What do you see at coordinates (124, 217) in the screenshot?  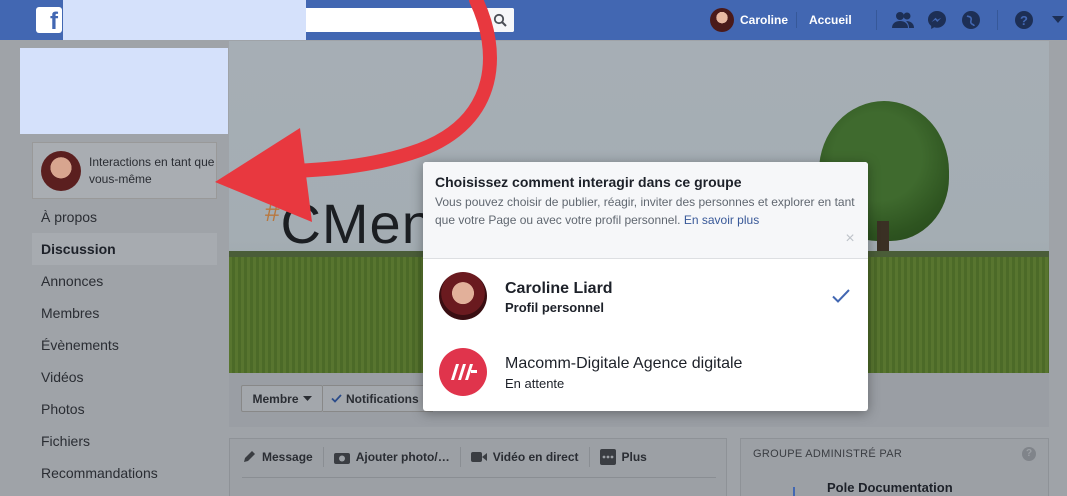 I see `sidebar-item-about: À propos` at bounding box center [124, 217].